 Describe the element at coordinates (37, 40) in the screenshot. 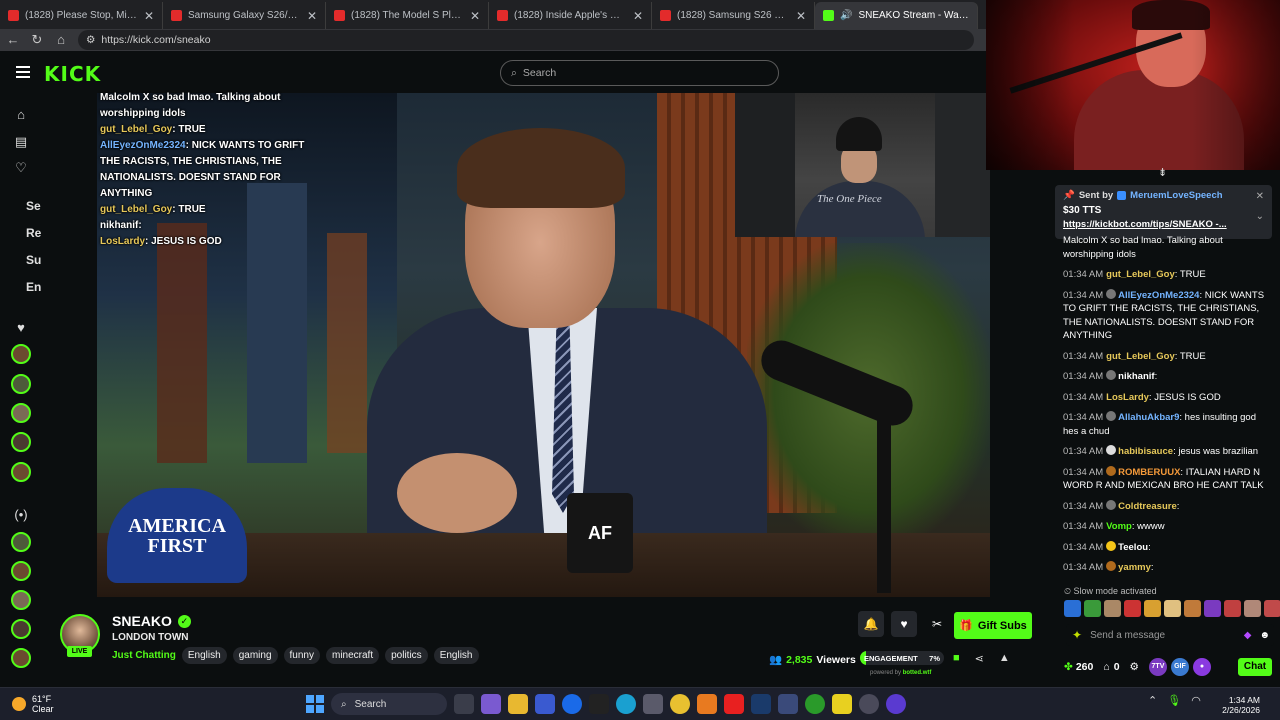

I see `reload-icon: ↻` at that location.